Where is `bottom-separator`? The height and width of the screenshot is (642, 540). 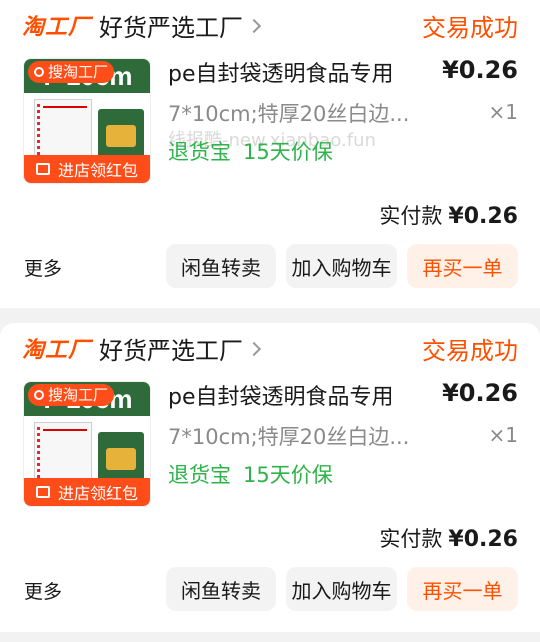
bottom-separator is located at coordinates (270, 637).